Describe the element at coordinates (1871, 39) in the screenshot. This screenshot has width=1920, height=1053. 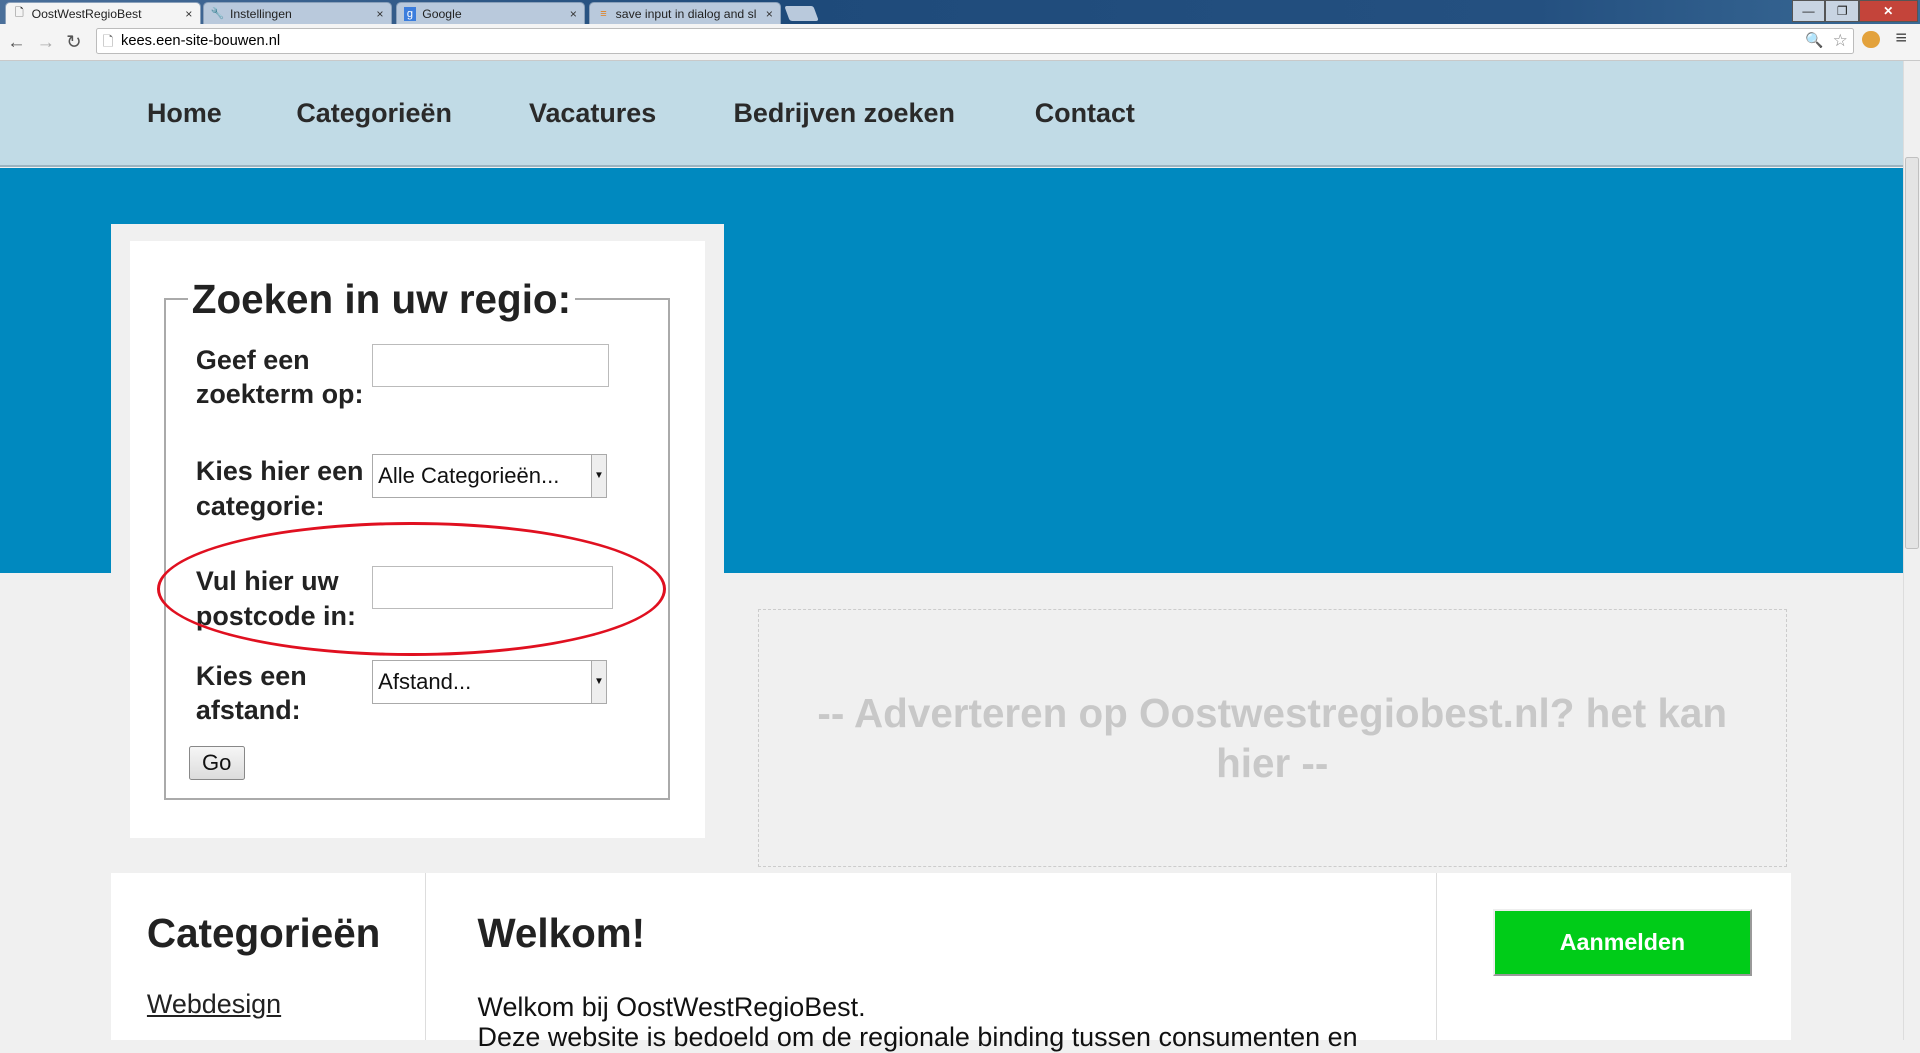
I see `cookie-extension-icon` at that location.